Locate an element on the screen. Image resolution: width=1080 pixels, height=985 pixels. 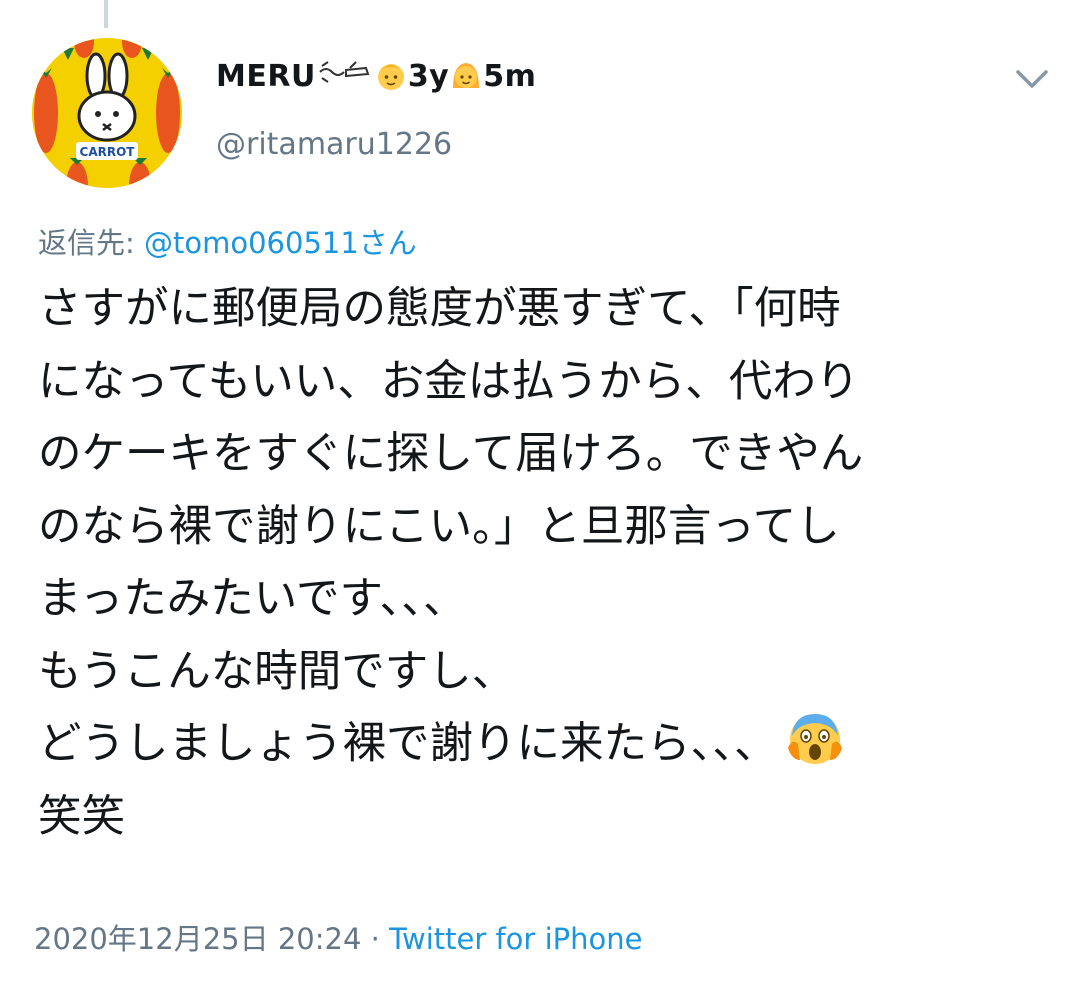
tweet-line-7-wrap: どうしましょう裸で謝りに来たら、、、 is located at coordinates (543, 744).